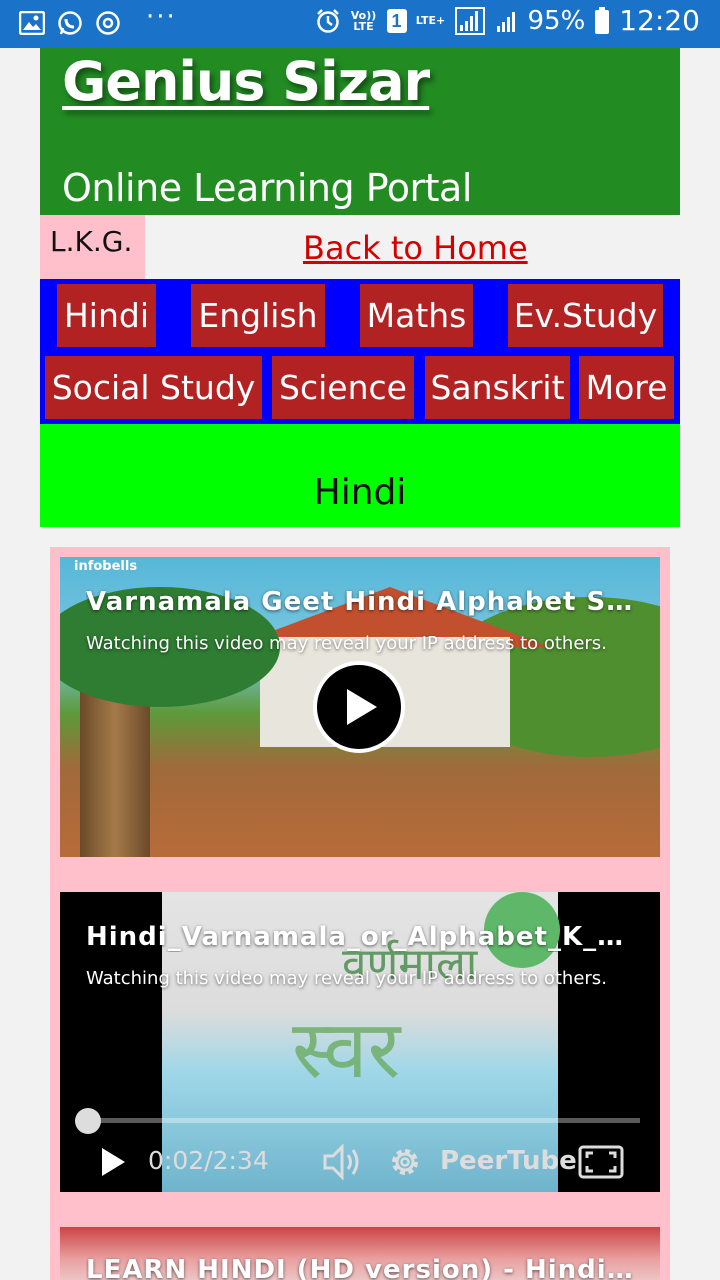 This screenshot has height=1280, width=720. I want to click on subject-english-button: English, so click(258, 315).